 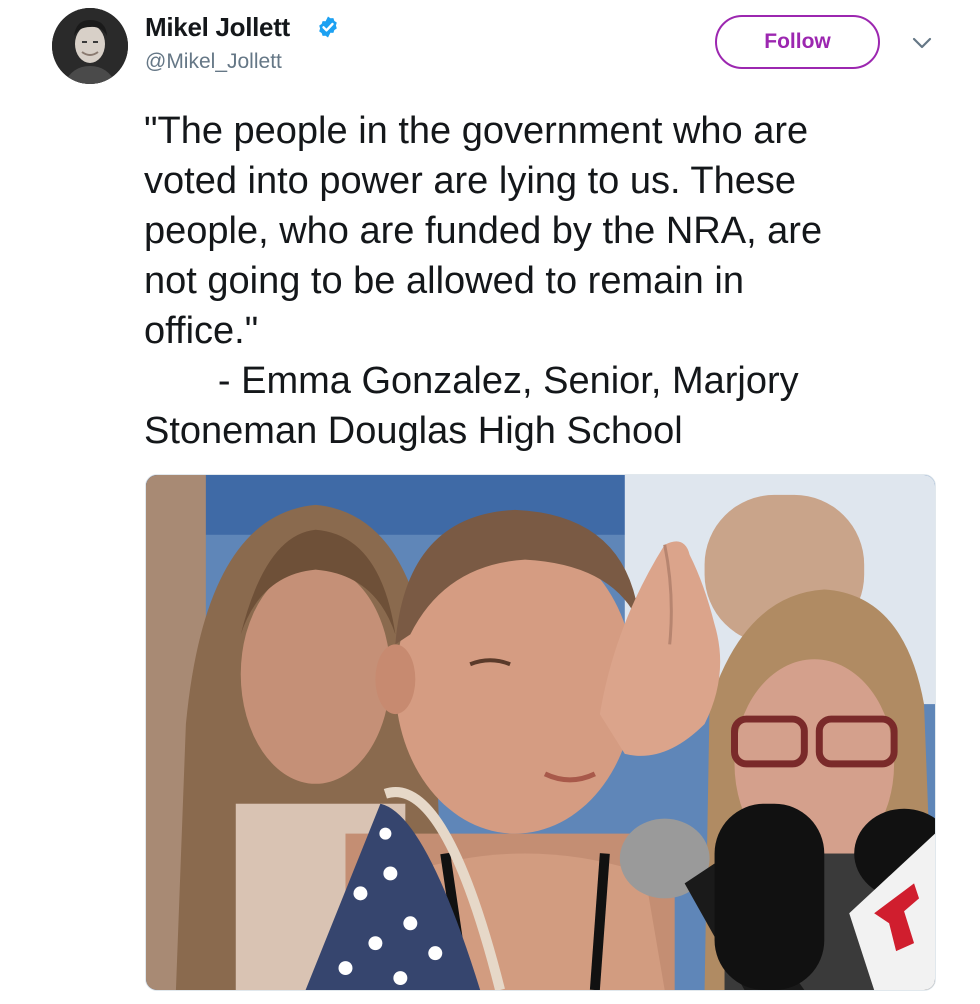 I want to click on display-name: Mikel Jollett, so click(x=217, y=27).